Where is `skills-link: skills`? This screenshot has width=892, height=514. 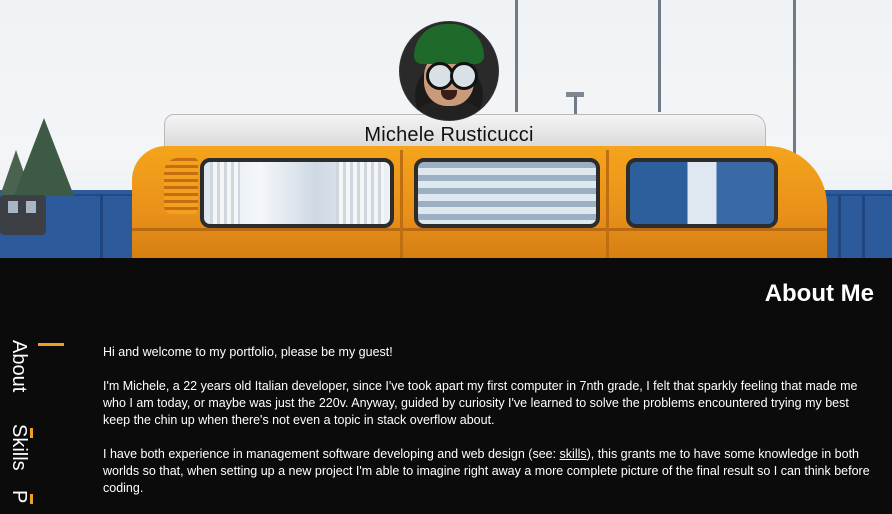 skills-link: skills is located at coordinates (573, 454).